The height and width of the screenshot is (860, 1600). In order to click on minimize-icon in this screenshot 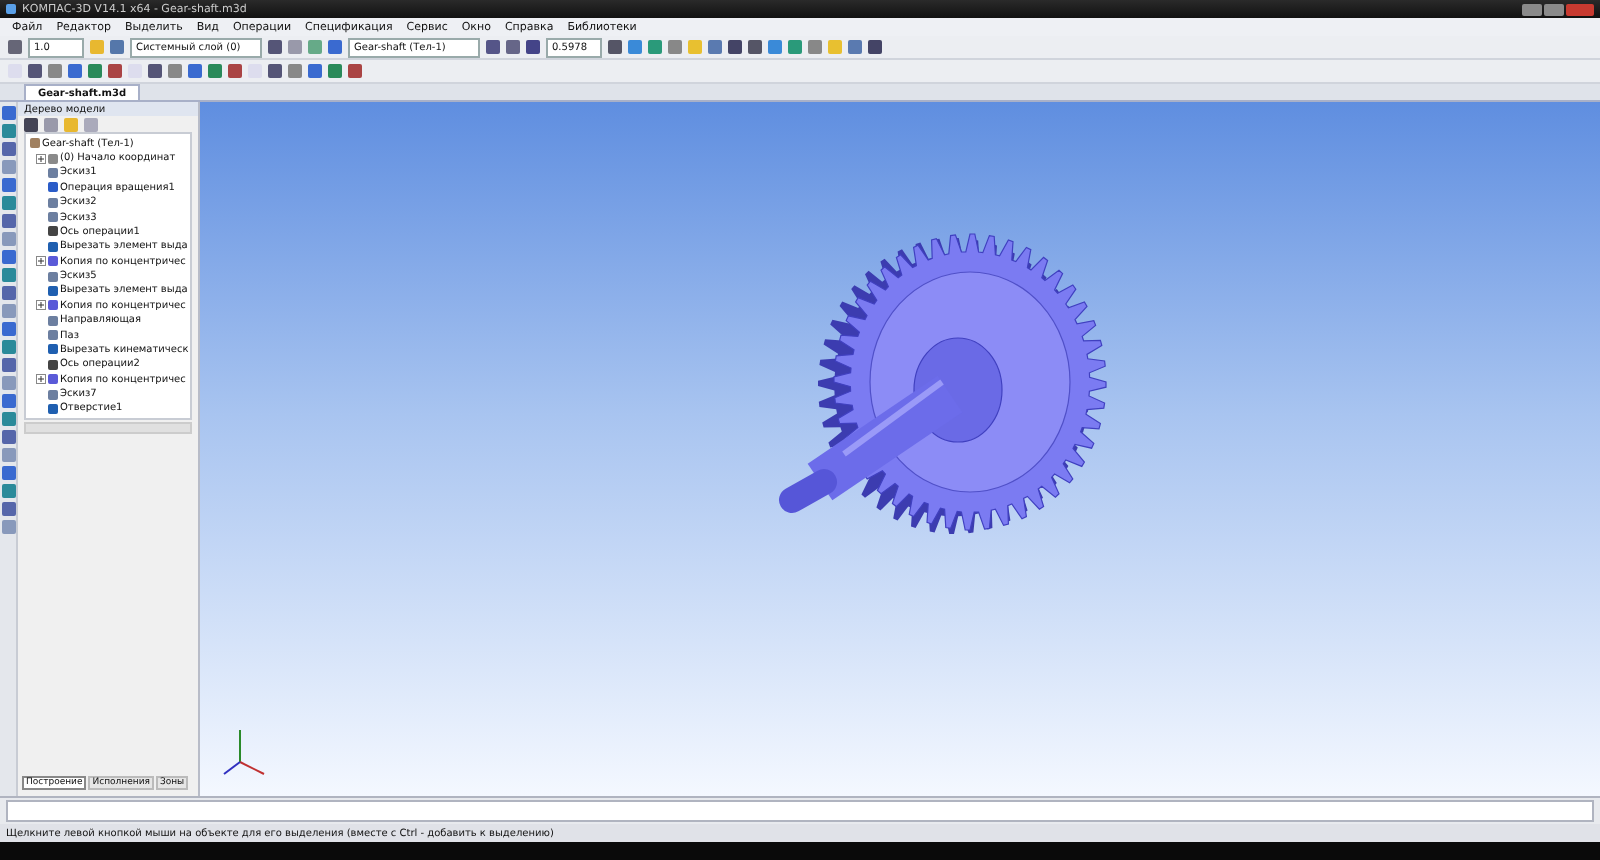, I will do `click(1532, 9)`.